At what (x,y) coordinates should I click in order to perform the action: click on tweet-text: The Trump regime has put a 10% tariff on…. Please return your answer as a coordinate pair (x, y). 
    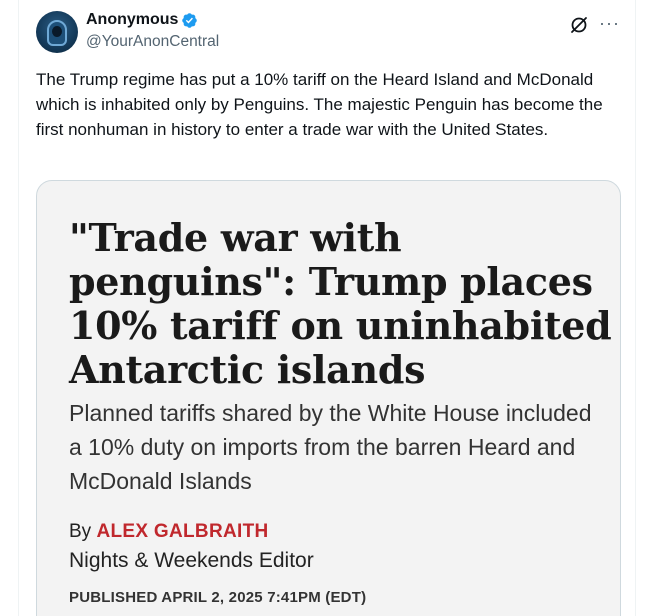
    Looking at the image, I should click on (319, 104).